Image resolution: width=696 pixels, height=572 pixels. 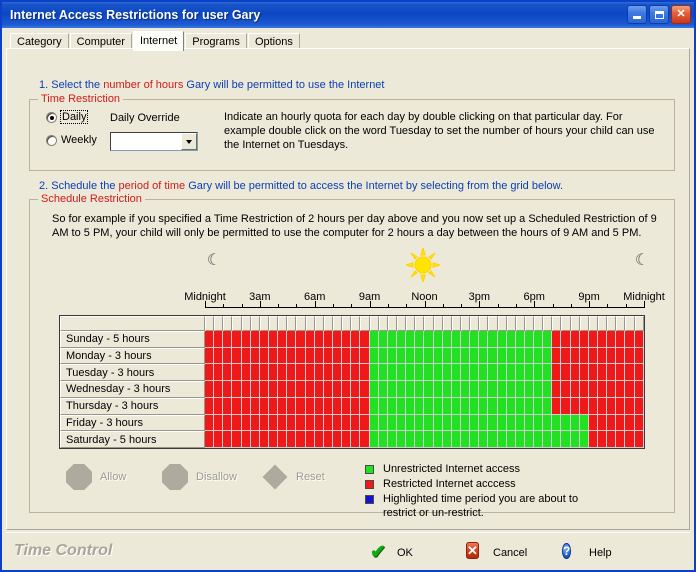 What do you see at coordinates (132, 389) in the screenshot?
I see `grid-day-label: Wednesday - 3 hours` at bounding box center [132, 389].